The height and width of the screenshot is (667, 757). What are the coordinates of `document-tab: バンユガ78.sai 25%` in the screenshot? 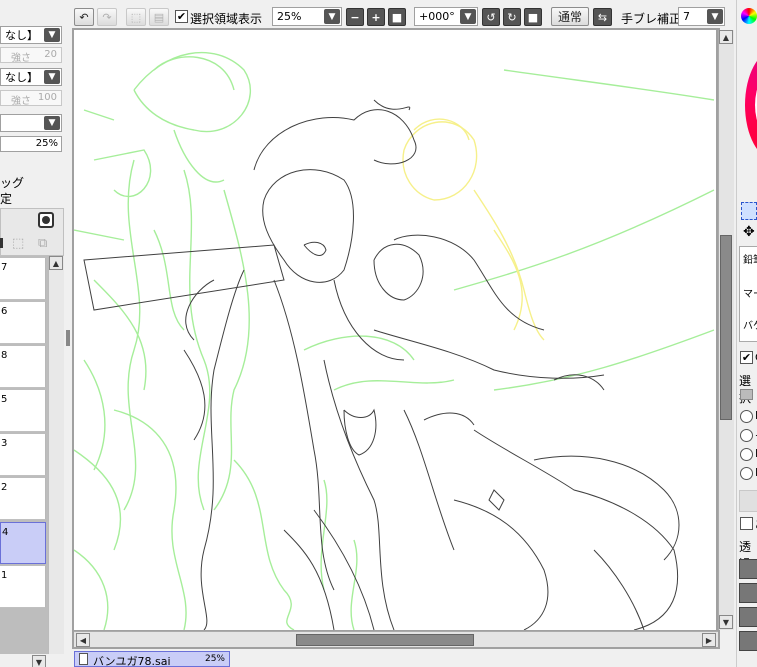 It's located at (152, 659).